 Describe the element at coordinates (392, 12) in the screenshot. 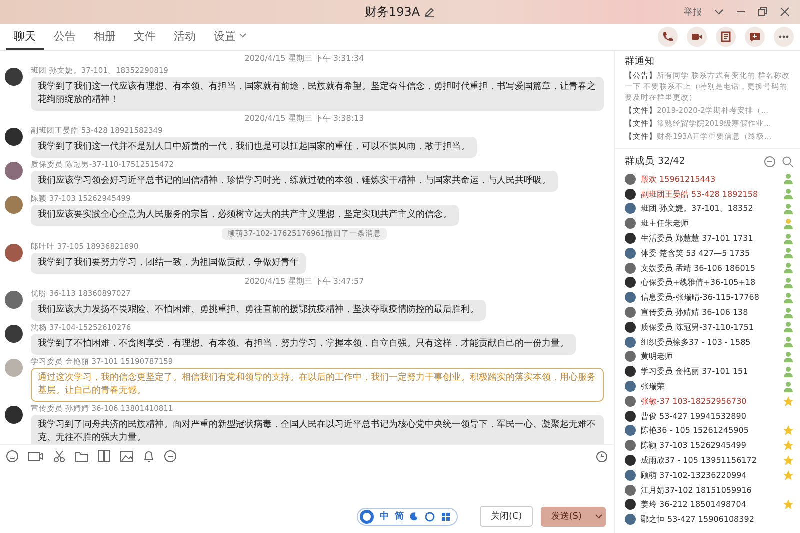

I see `window-title: 财务193A` at that location.